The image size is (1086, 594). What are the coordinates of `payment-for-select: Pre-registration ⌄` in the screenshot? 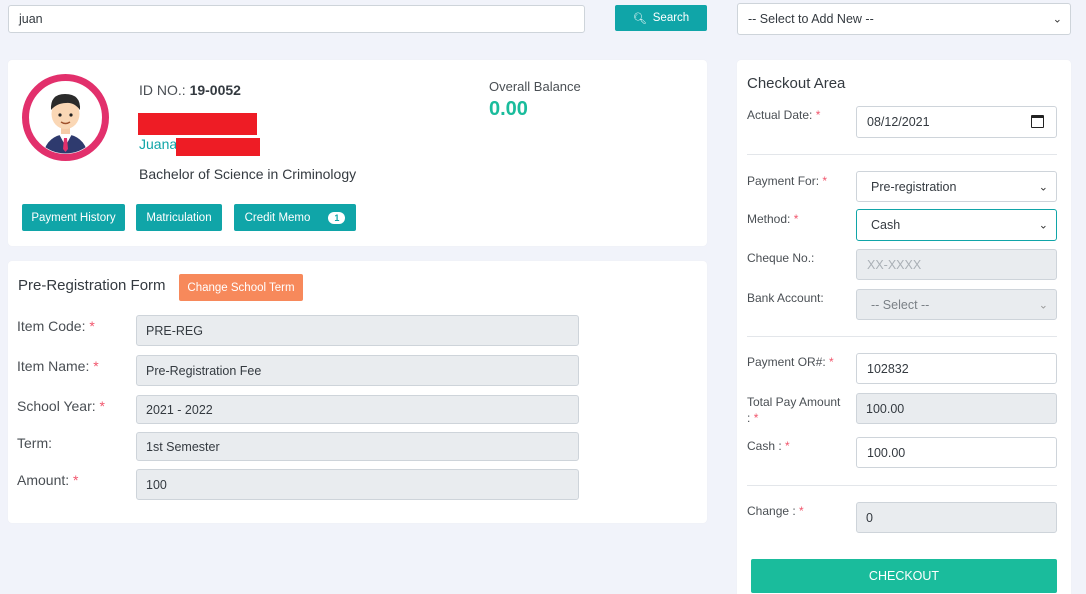 It's located at (956, 186).